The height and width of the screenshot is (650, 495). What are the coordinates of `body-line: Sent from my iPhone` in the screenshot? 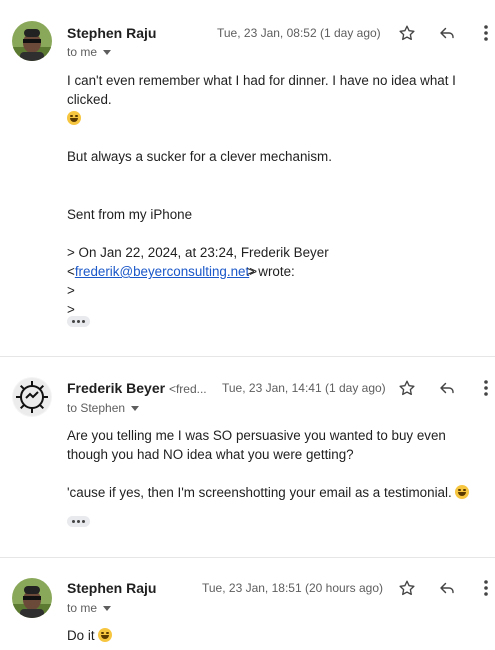 It's located at (130, 214).